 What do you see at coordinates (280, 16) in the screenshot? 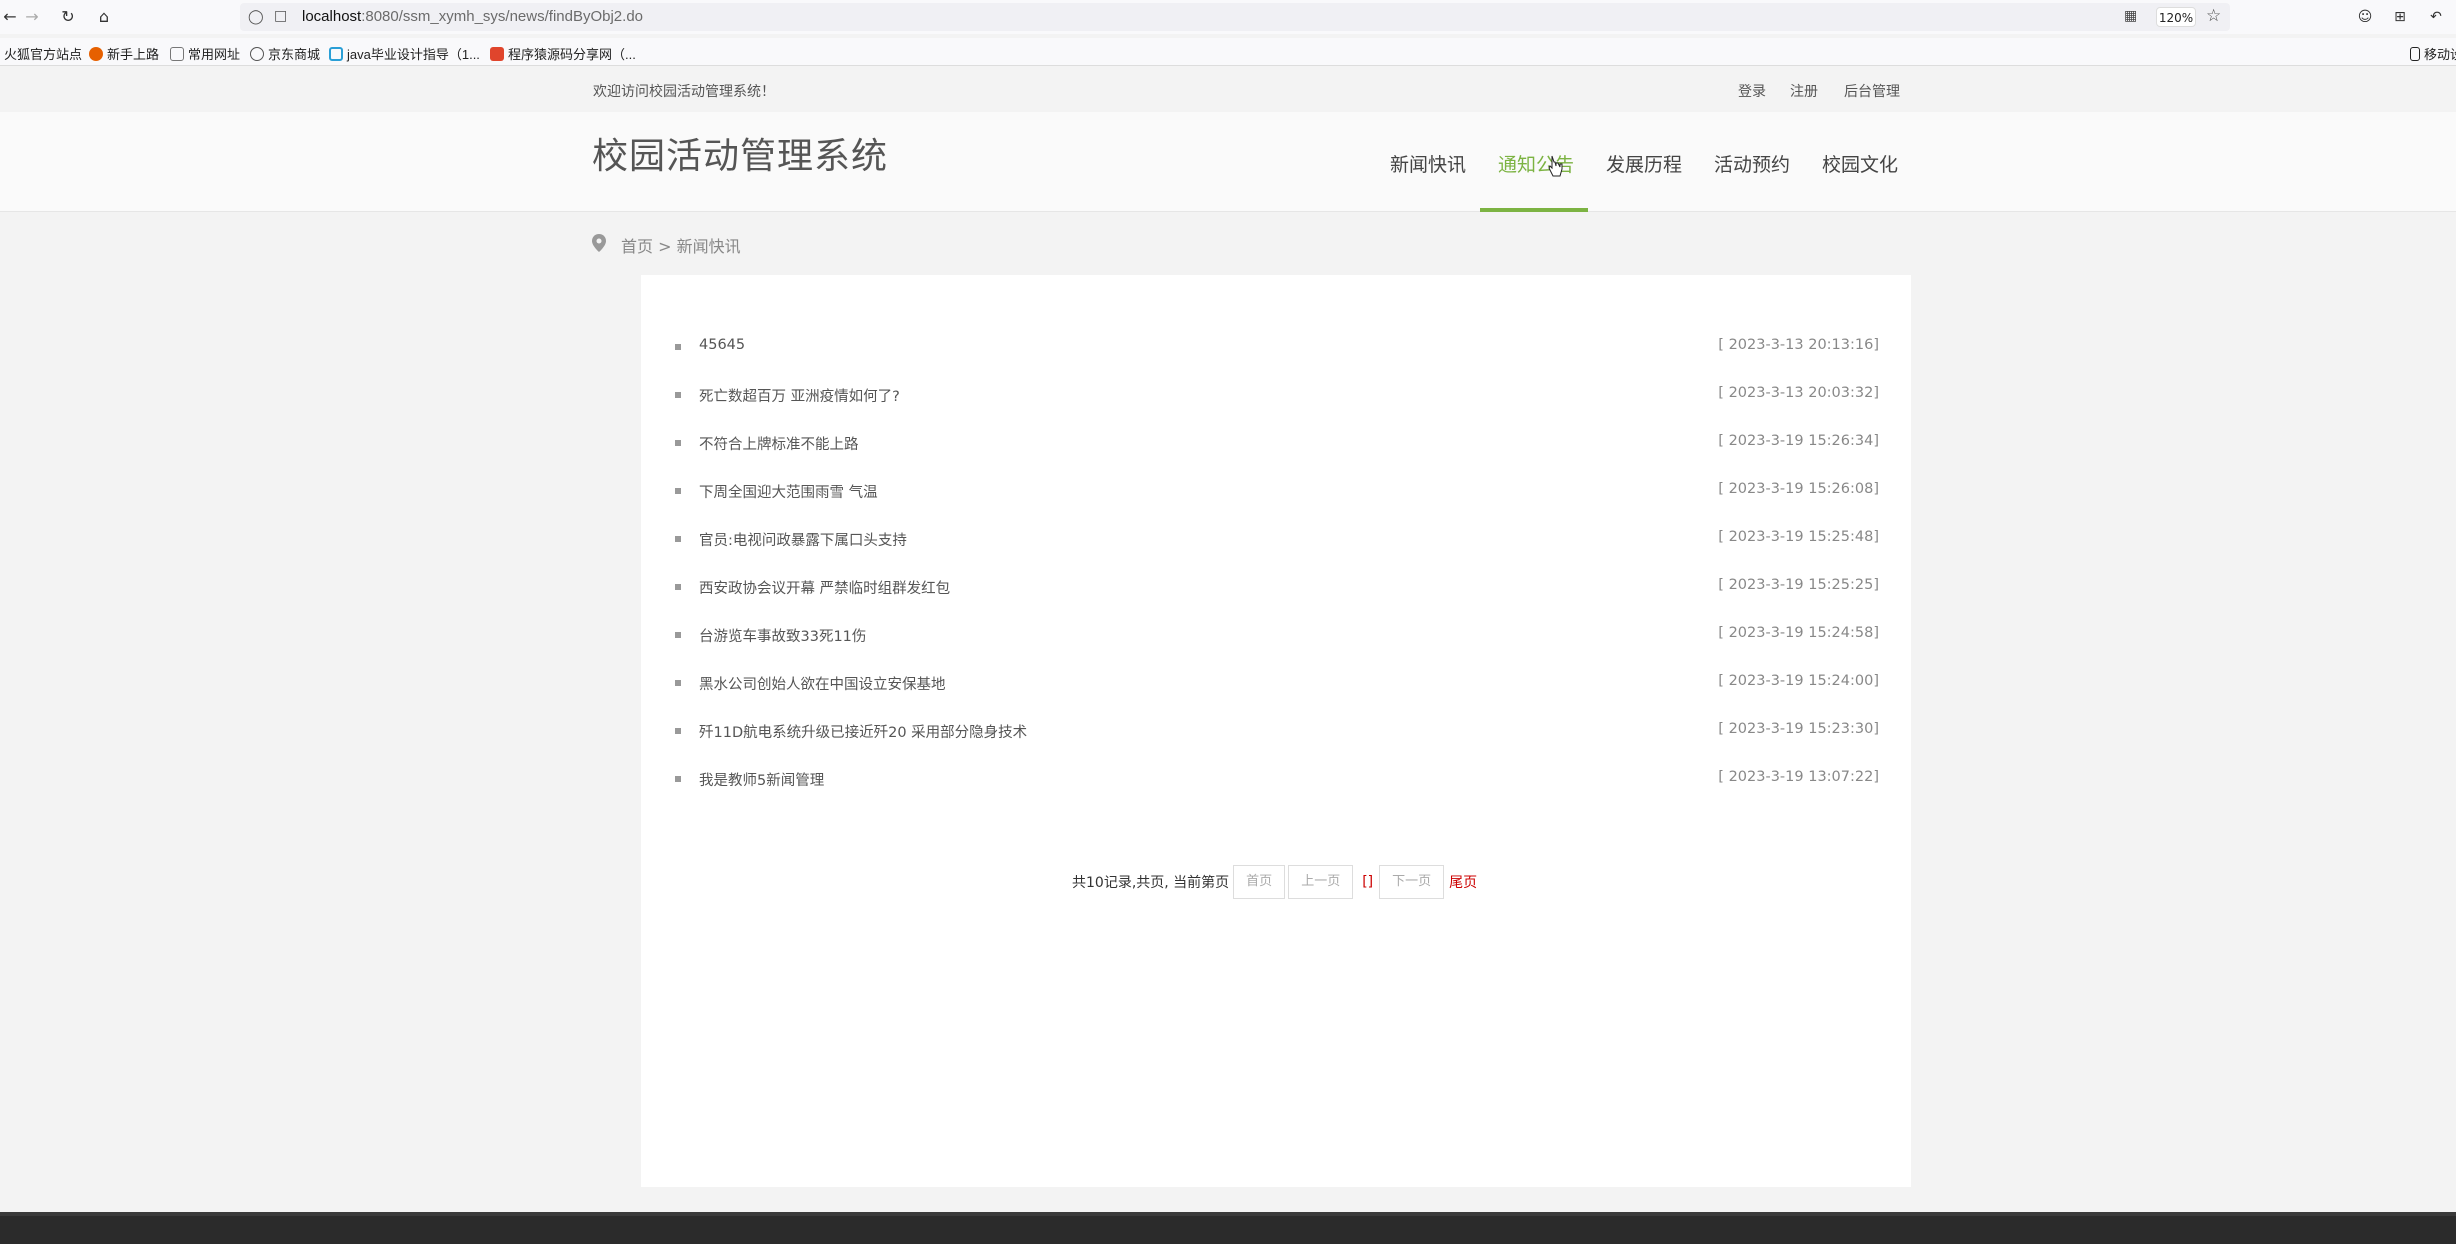
I see `page-info-icon: □` at bounding box center [280, 16].